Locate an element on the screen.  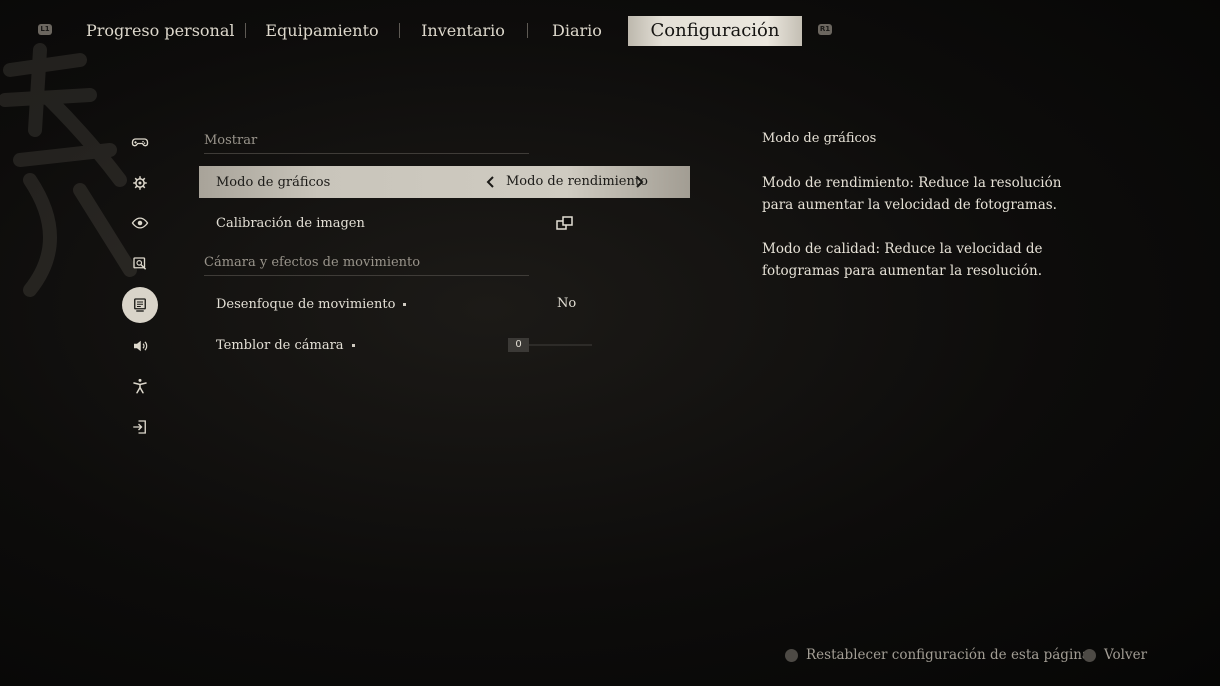
speaker-icon is located at coordinates (140, 346).